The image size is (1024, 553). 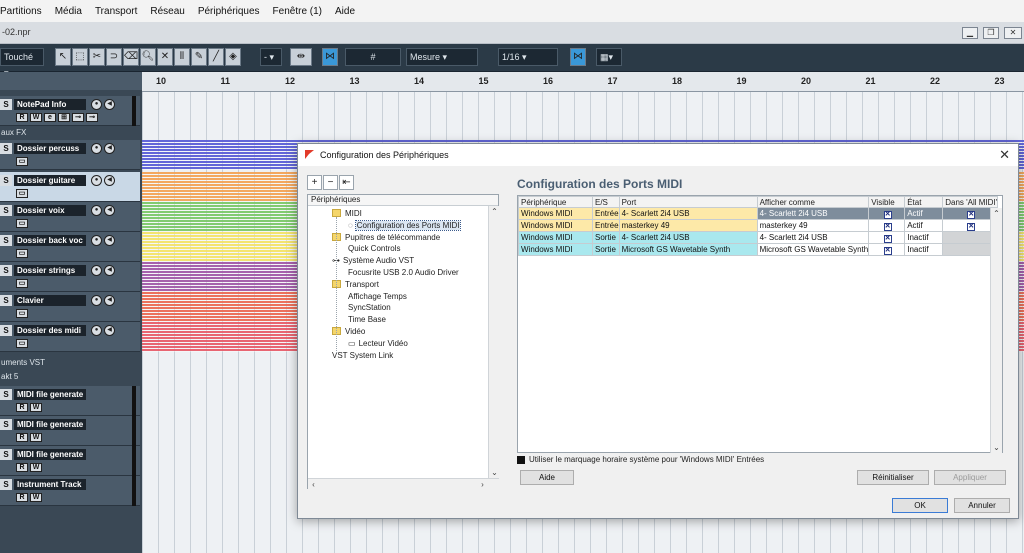 What do you see at coordinates (377, 297) in the screenshot?
I see `tree-item: Affichage Temps` at bounding box center [377, 297].